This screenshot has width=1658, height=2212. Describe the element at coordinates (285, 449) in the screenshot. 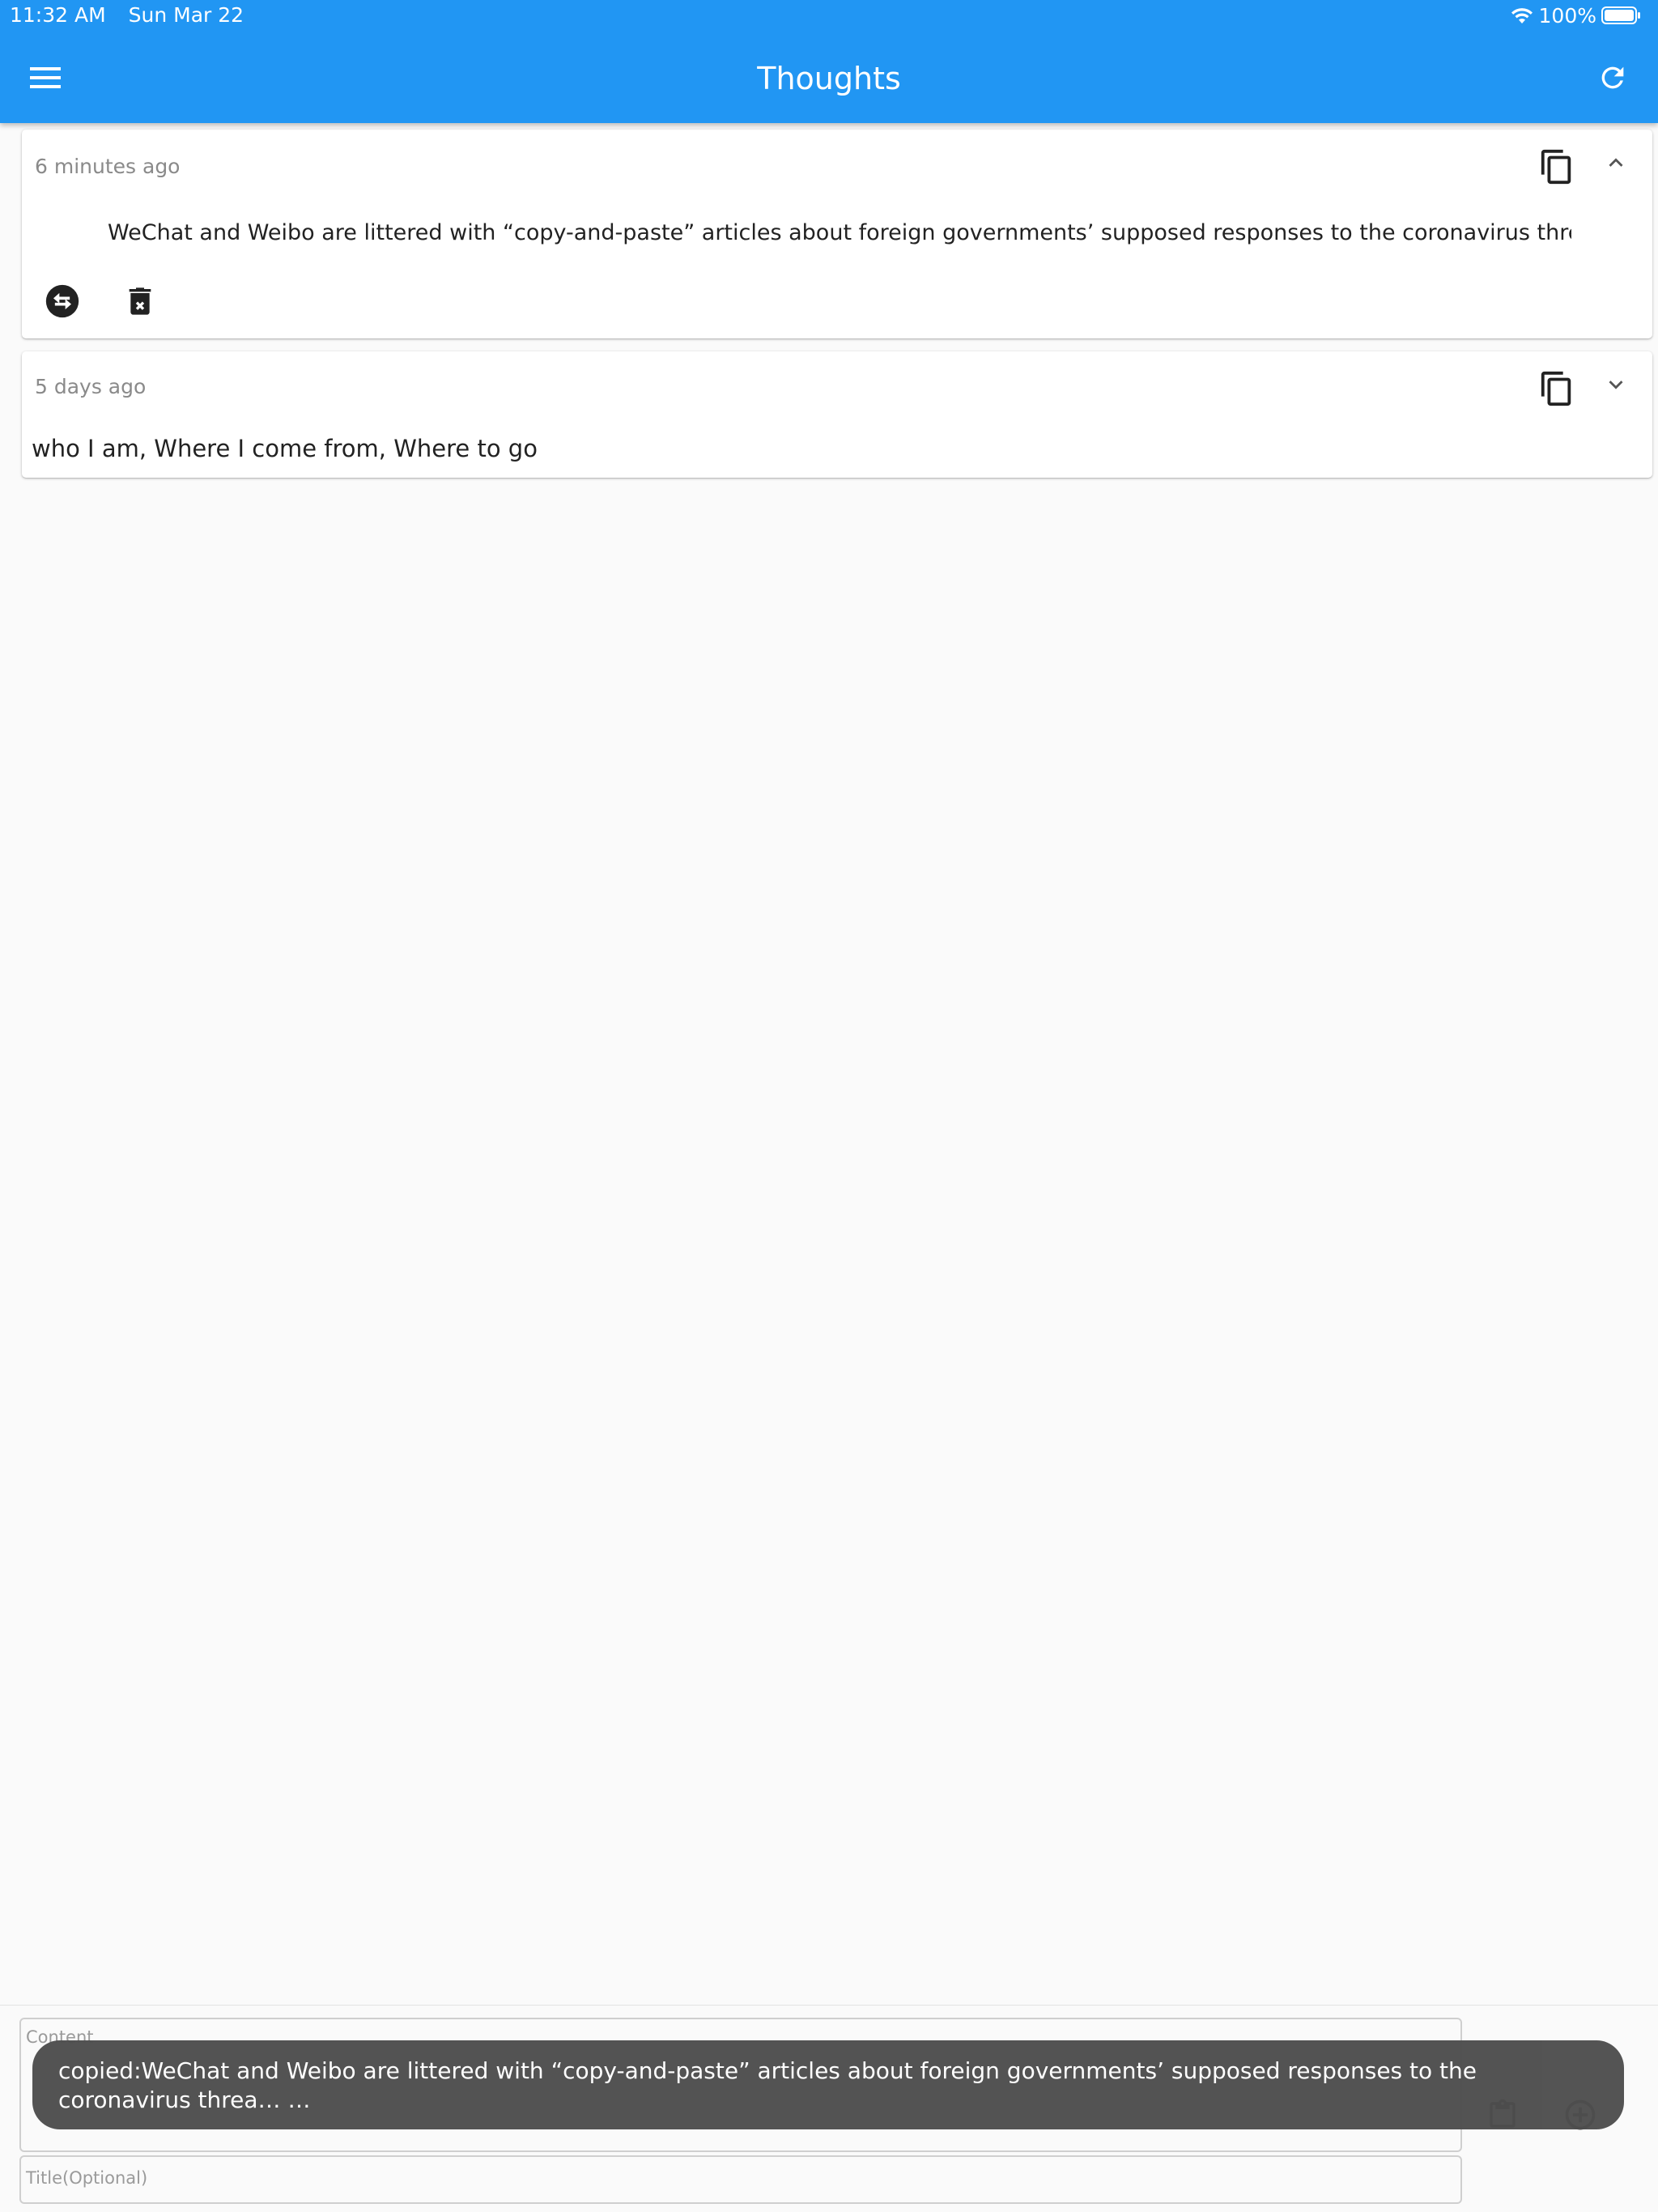

I see `thought-content: who I am, Where I come from, Where to go` at that location.